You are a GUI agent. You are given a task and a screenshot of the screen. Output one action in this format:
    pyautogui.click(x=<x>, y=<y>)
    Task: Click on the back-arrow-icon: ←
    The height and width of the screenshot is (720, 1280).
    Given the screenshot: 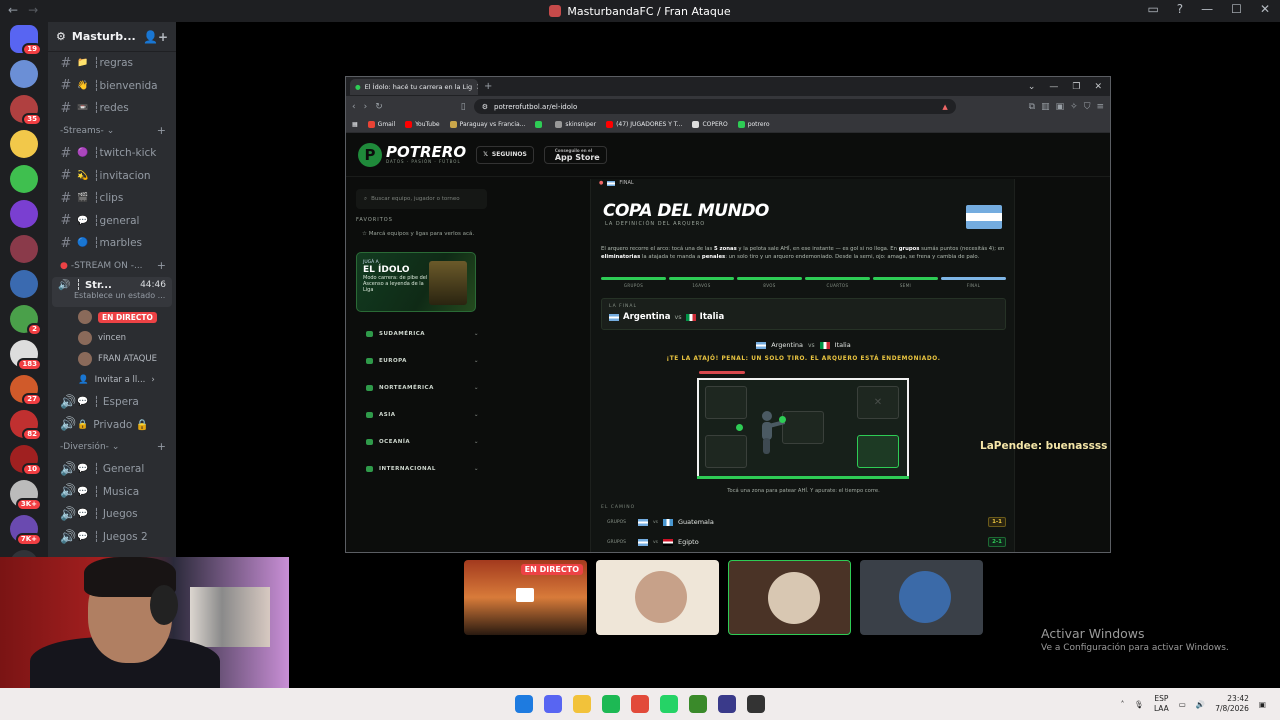 What is the action you would take?
    pyautogui.click(x=13, y=10)
    